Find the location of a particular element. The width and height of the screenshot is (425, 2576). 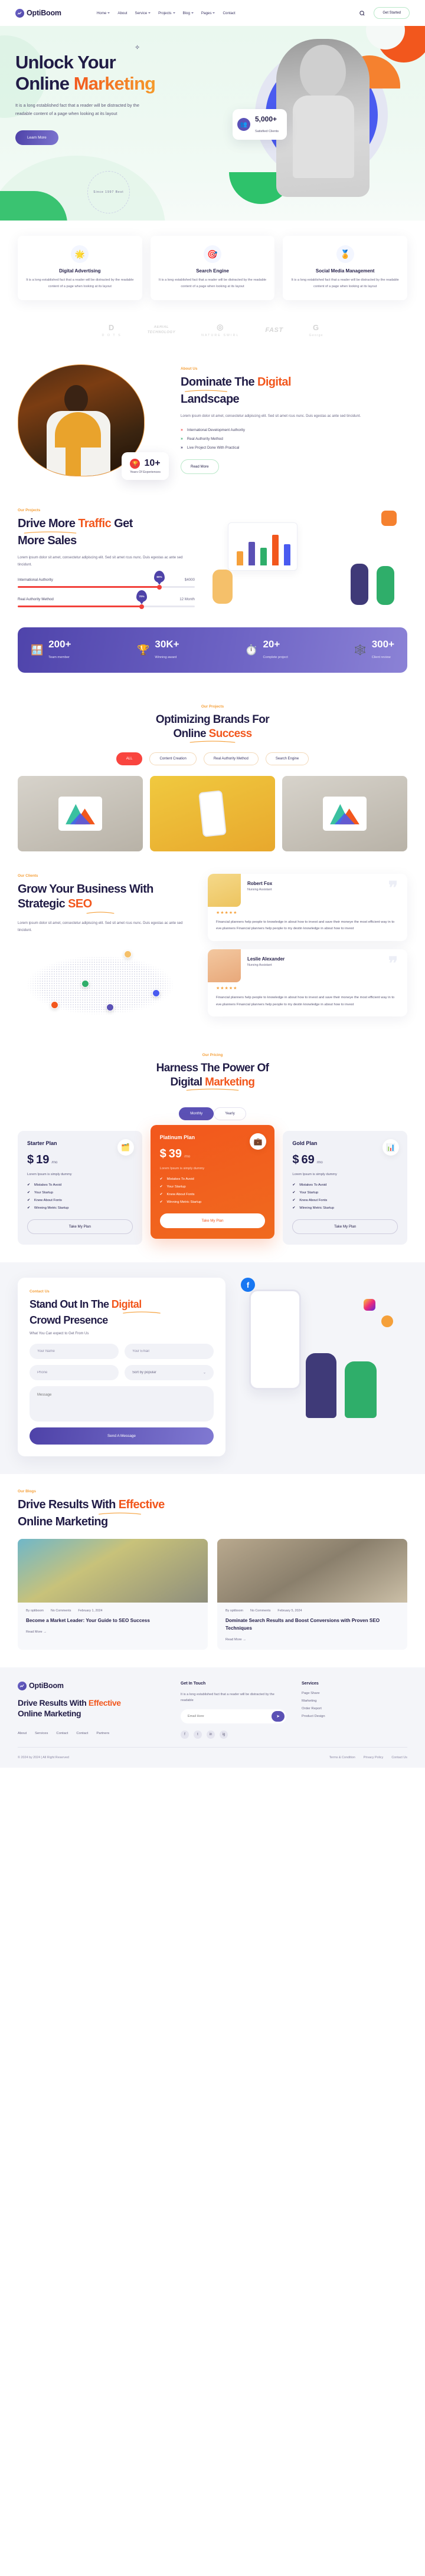

sort-select is located at coordinates (169, 1373).